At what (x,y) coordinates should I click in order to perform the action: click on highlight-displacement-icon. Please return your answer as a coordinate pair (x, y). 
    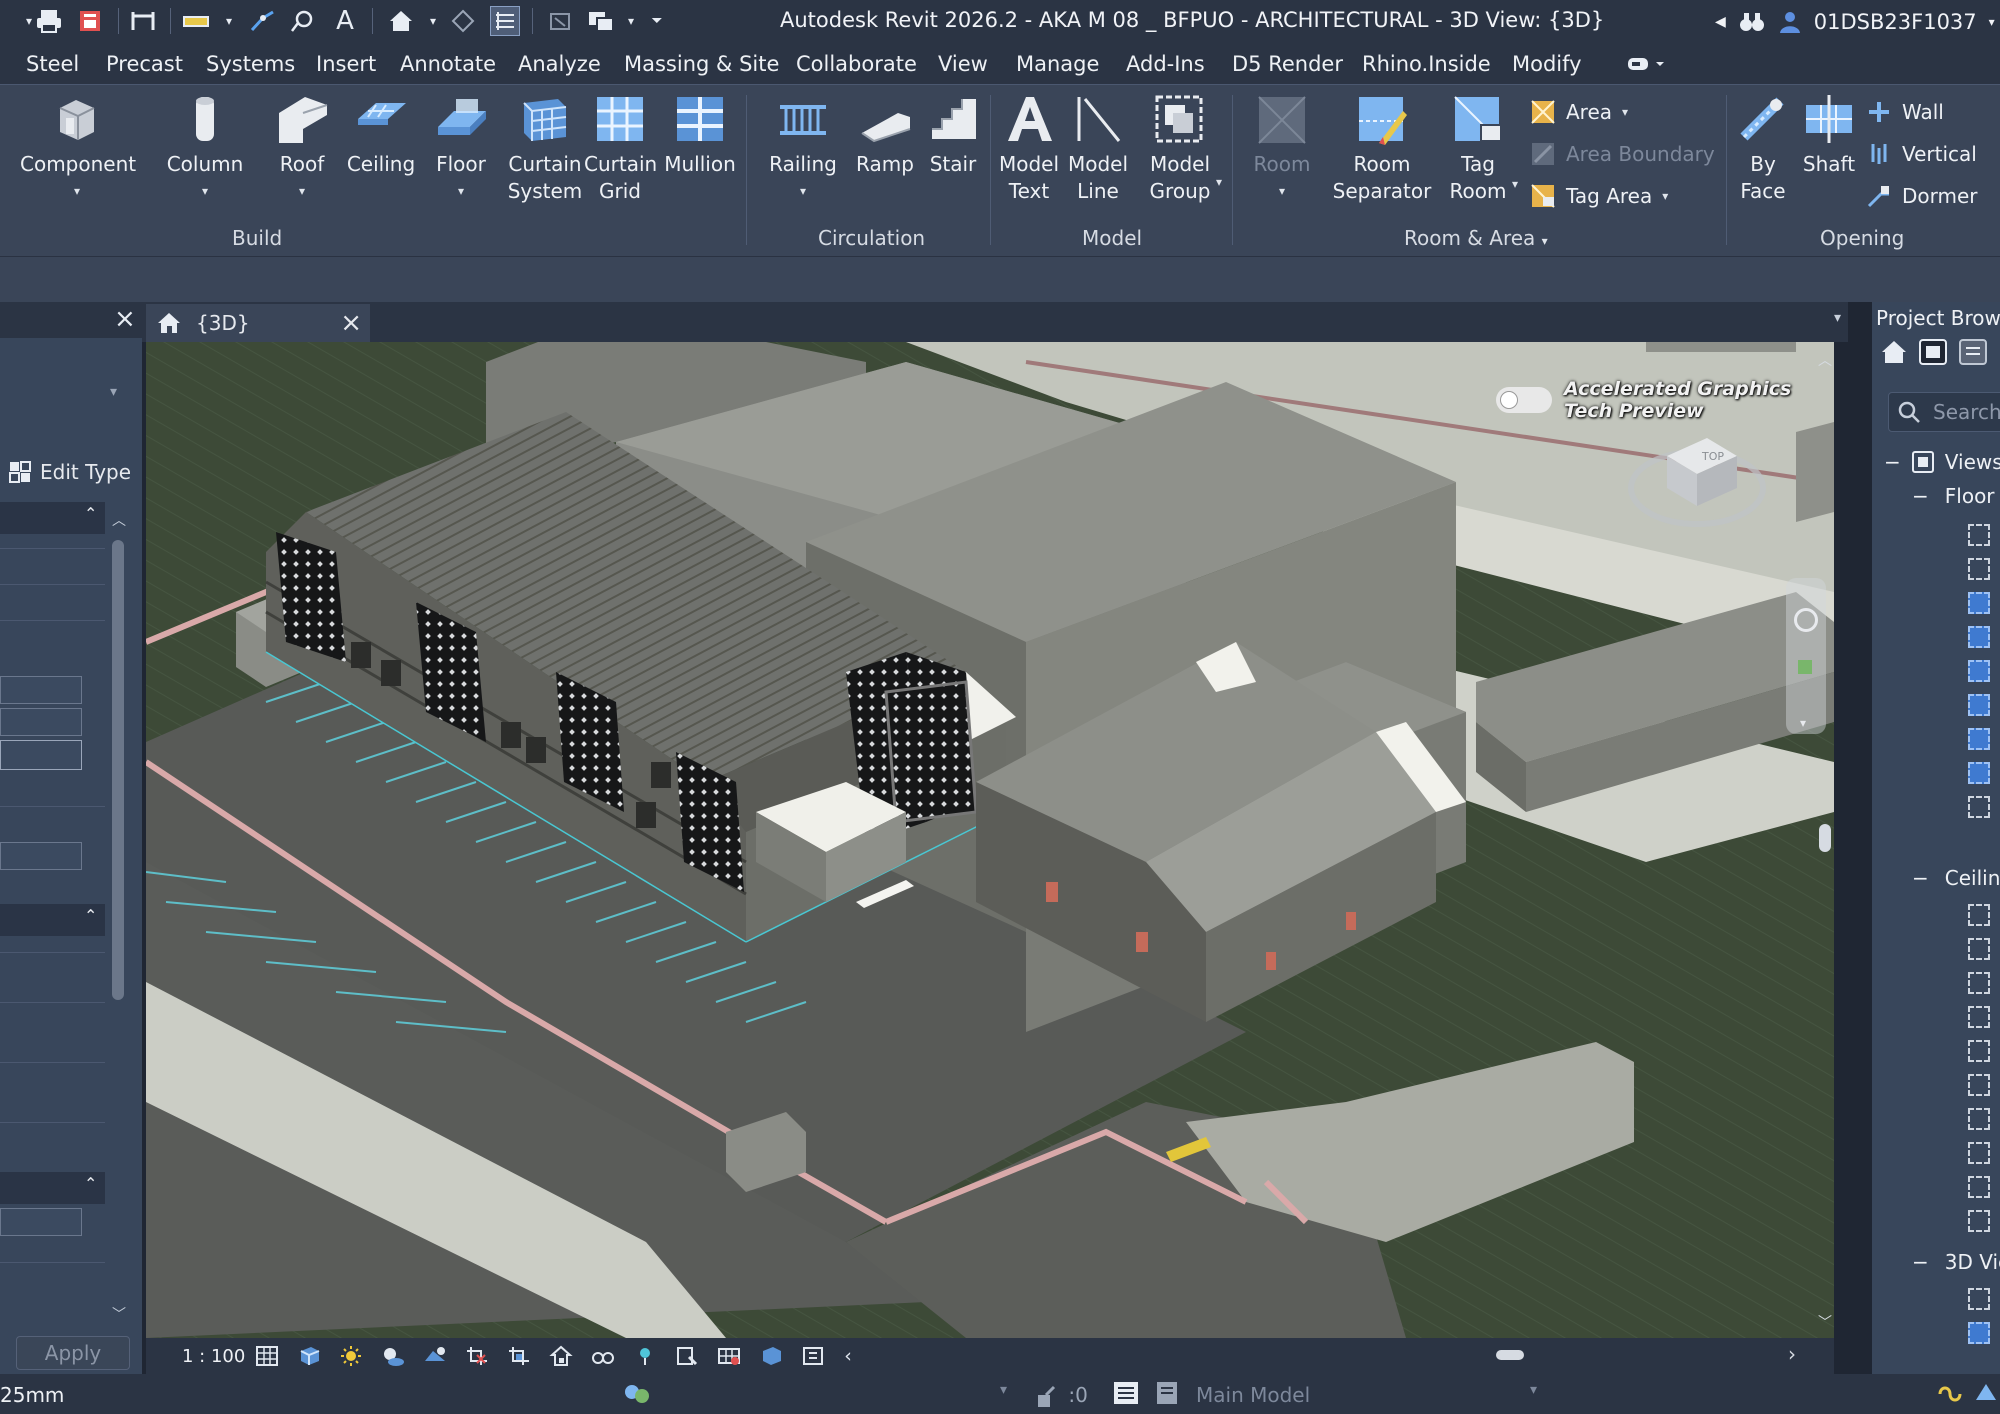
    Looking at the image, I should click on (813, 1356).